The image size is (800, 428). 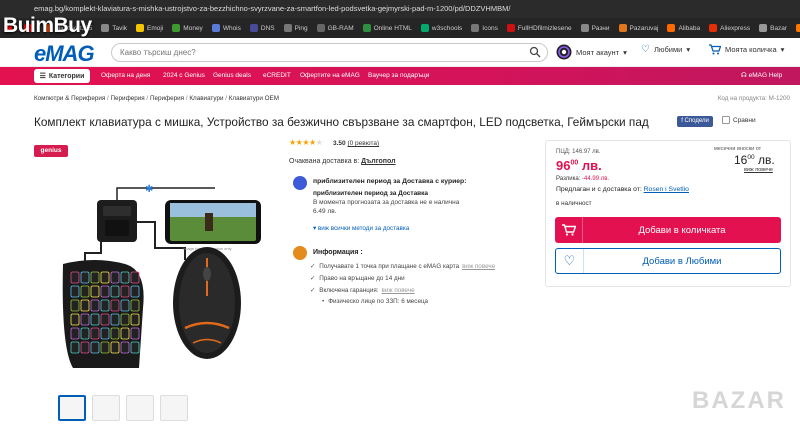 What do you see at coordinates (277, 76) in the screenshot?
I see `nav-link: eCREDIT` at bounding box center [277, 76].